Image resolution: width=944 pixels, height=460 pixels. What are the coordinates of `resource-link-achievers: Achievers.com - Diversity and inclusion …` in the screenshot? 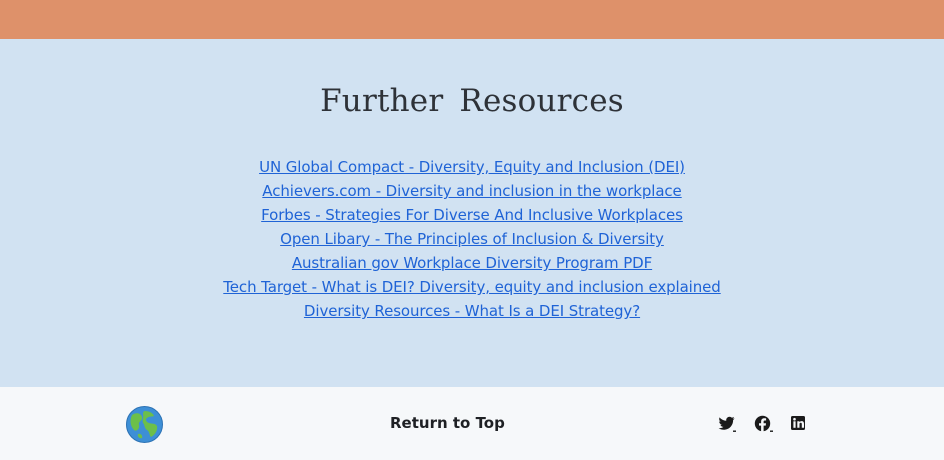 It's located at (472, 191).